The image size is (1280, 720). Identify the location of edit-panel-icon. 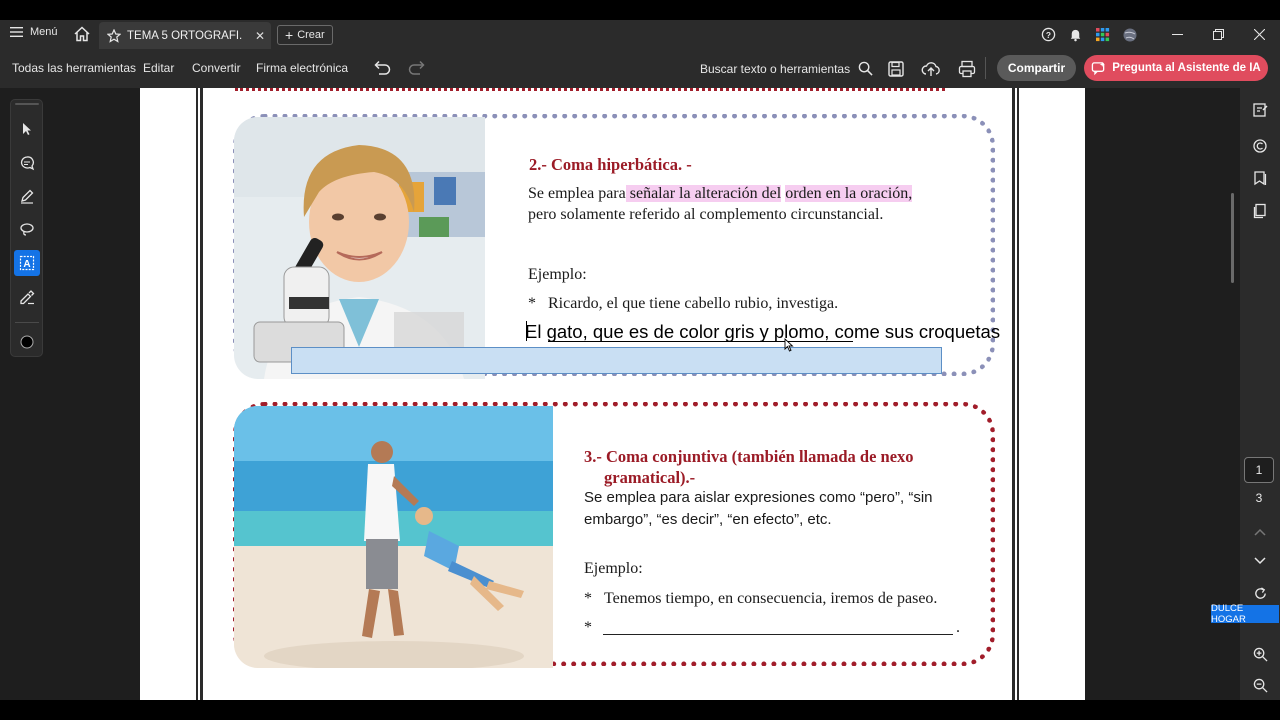
(1260, 110).